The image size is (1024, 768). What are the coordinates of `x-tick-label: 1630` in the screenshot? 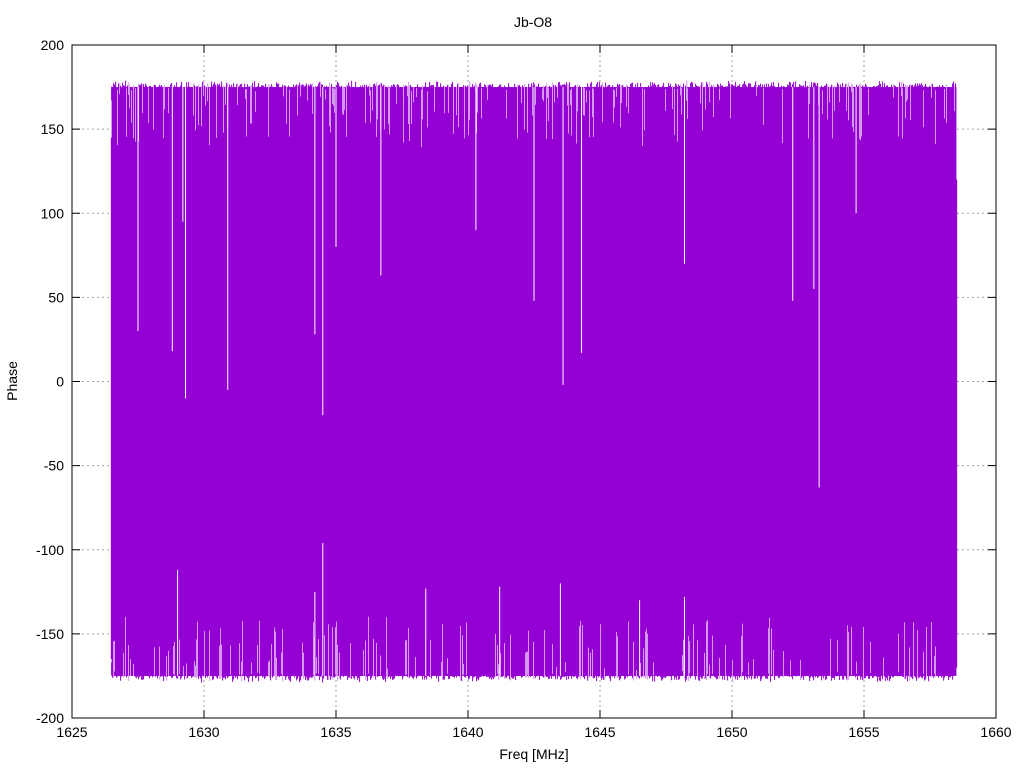 It's located at (203, 732).